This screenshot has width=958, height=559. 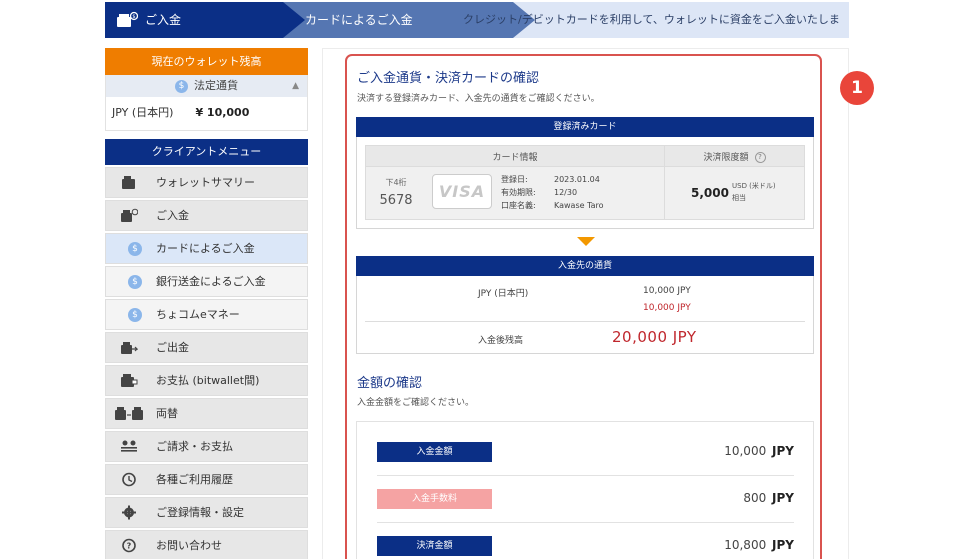 I want to click on limit-header-label: 決済限度額, so click(x=726, y=157).